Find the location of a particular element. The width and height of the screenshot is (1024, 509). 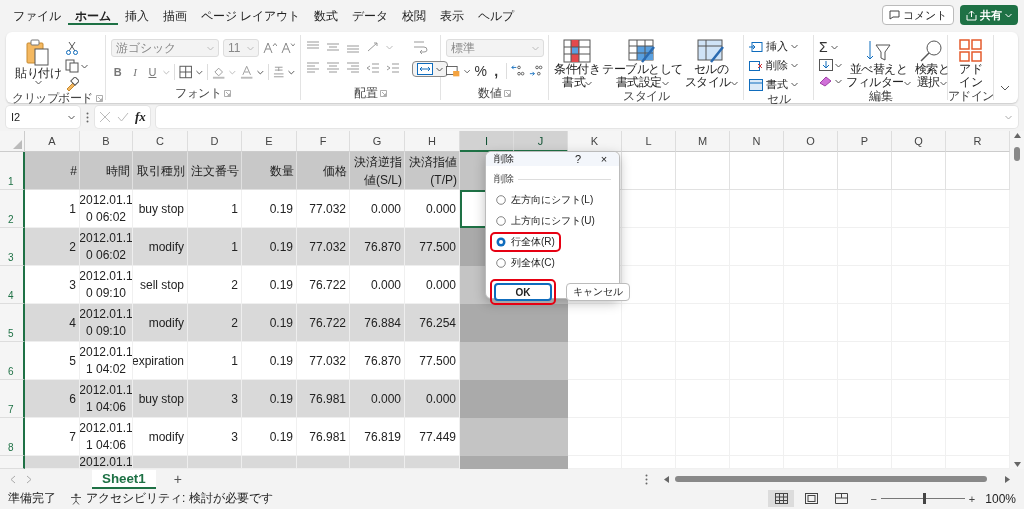

row-header: 4 is located at coordinates (12, 285).